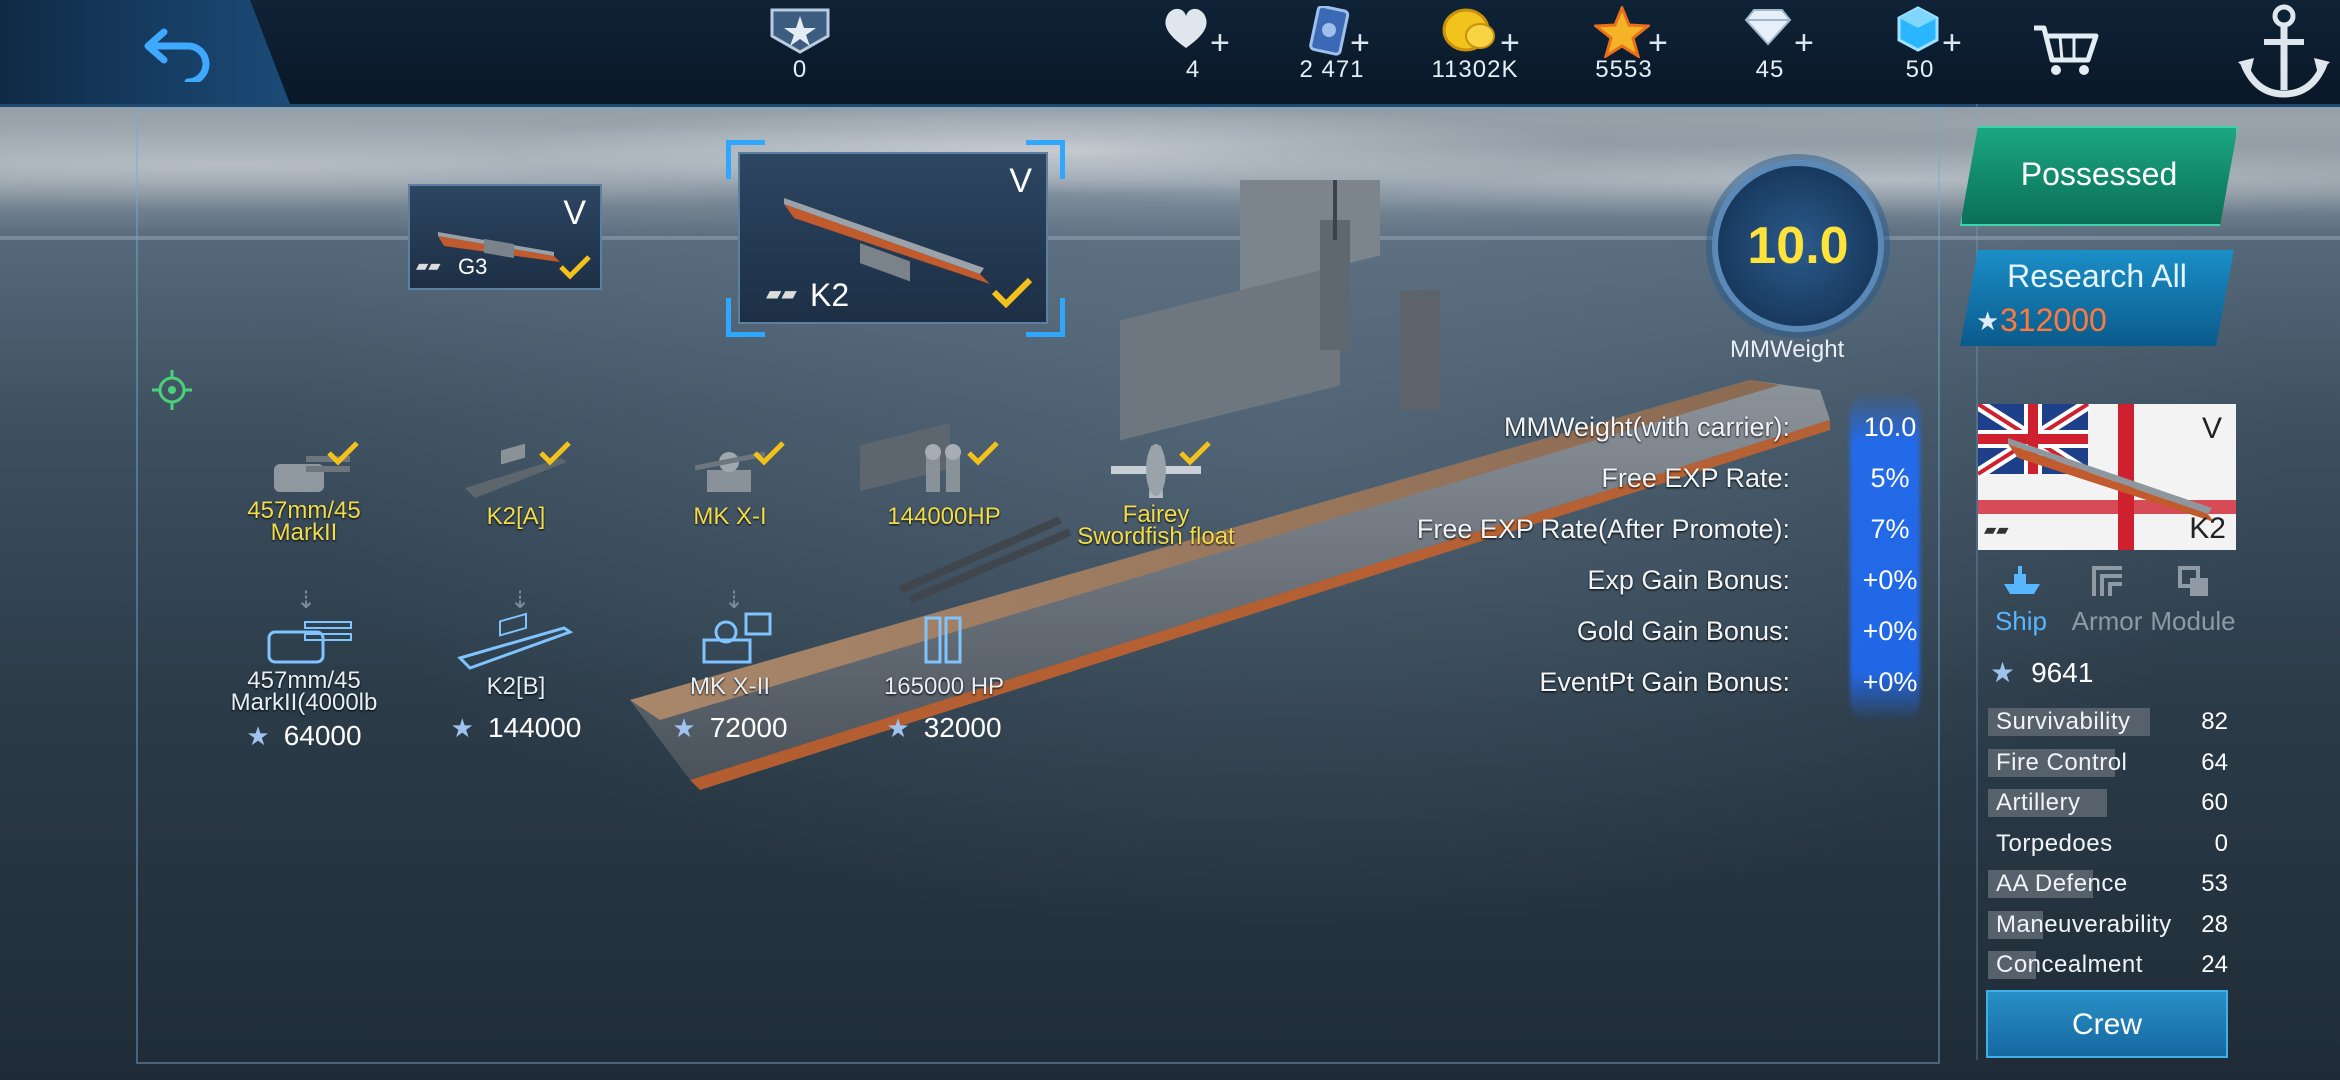  Describe the element at coordinates (730, 516) in the screenshot. I see `module-name: MK X-I` at that location.